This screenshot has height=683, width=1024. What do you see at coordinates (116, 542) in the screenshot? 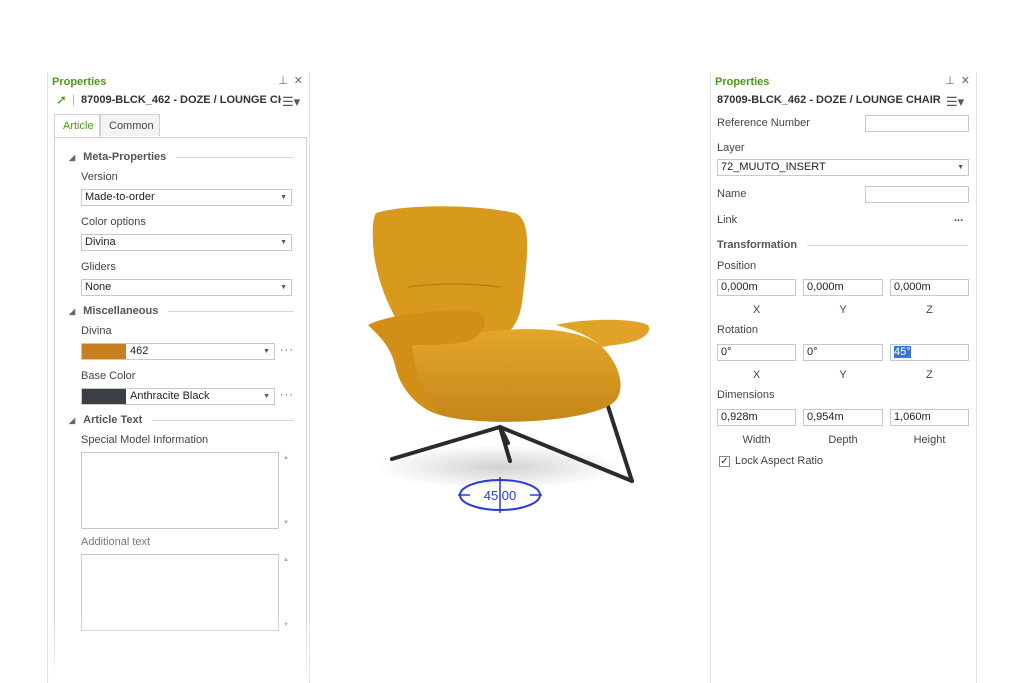
I see `additional-text-label: Additional text` at bounding box center [116, 542].